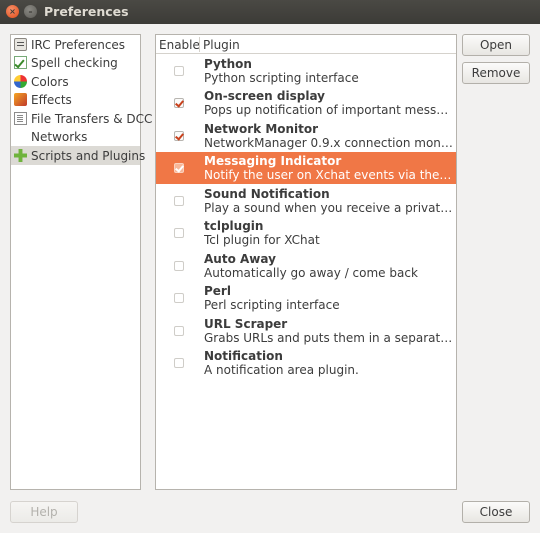 This screenshot has width=540, height=533. Describe the element at coordinates (92, 118) in the screenshot. I see `sidebar-item-label: File Transfers & DCC` at that location.